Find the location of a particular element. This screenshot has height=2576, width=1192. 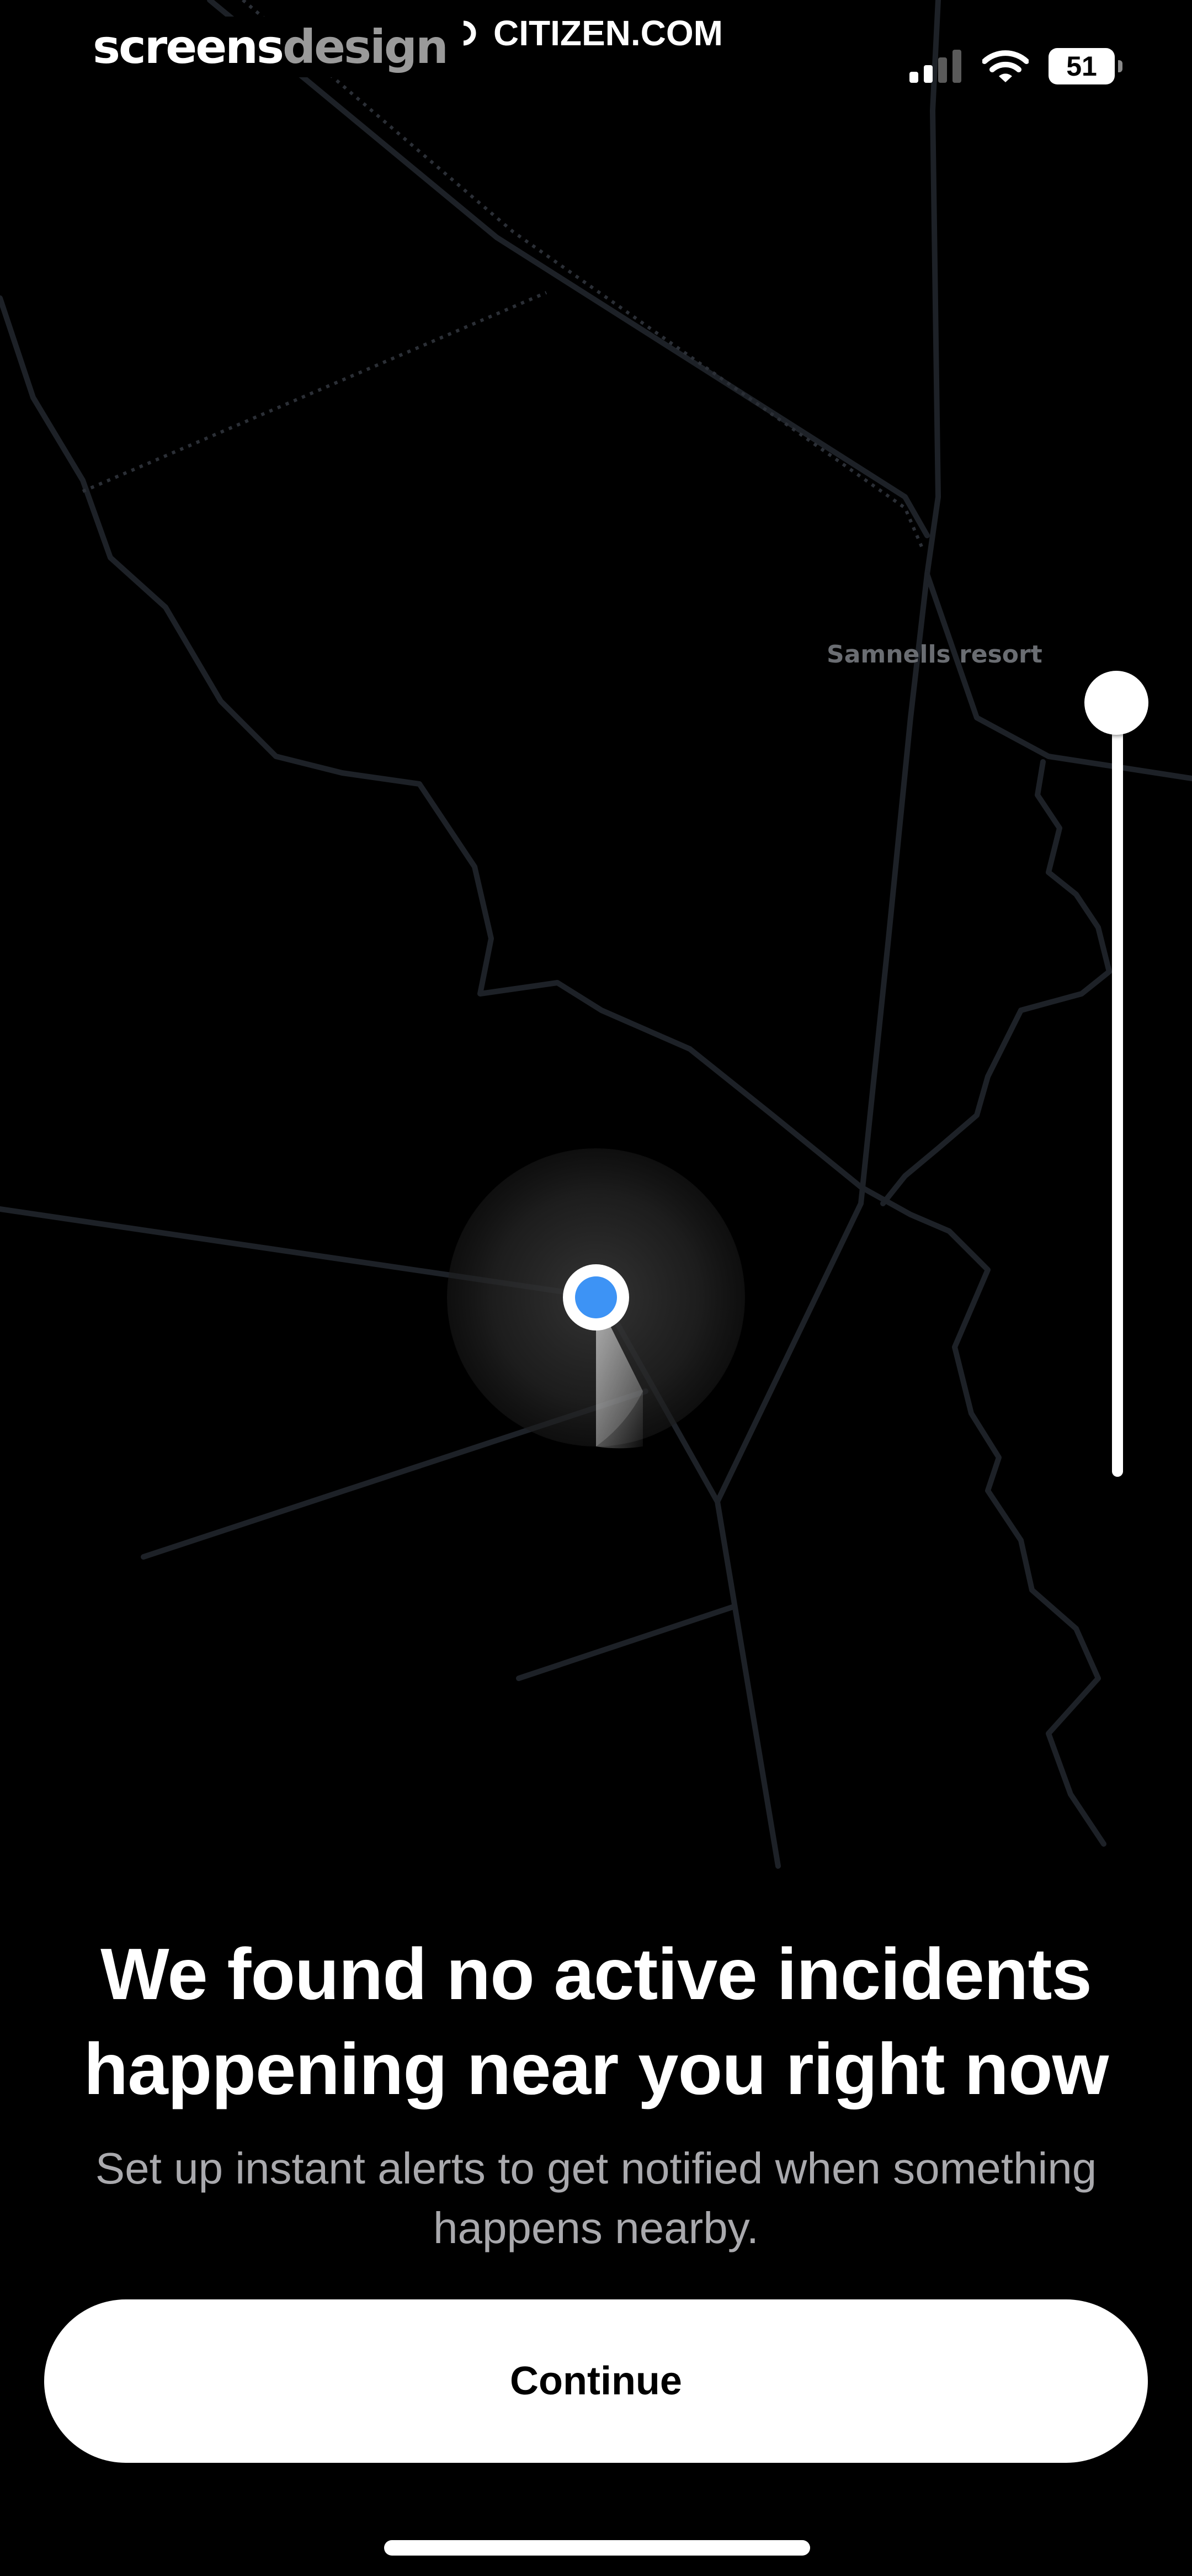

user-location-dot is located at coordinates (596, 1297).